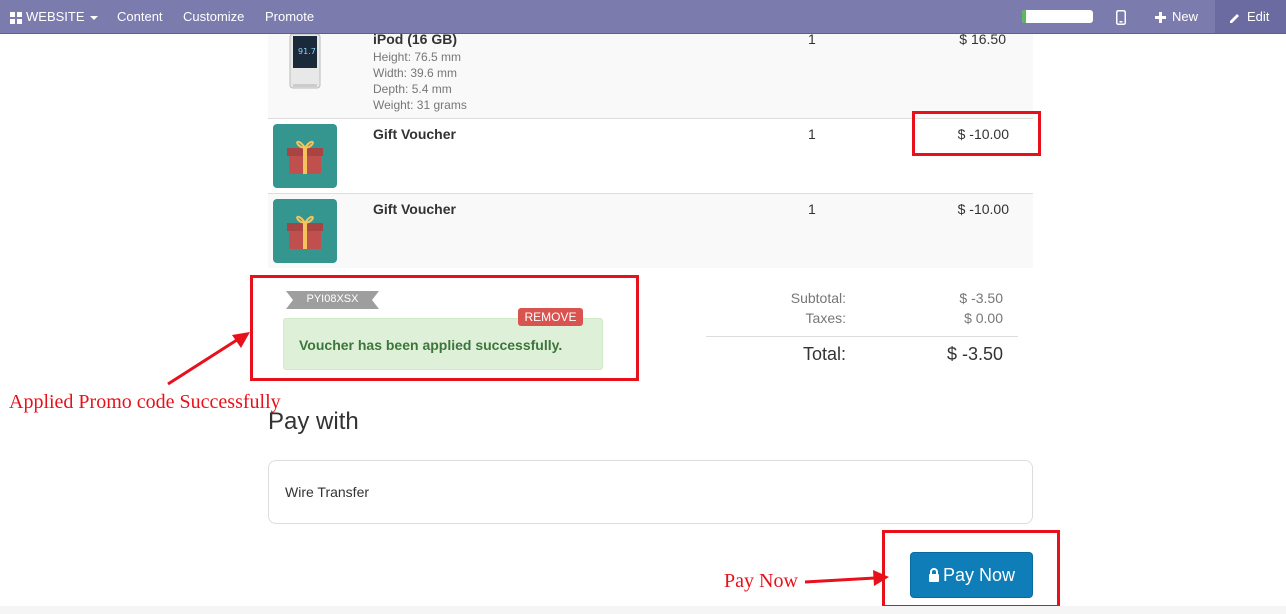  Describe the element at coordinates (981, 298) in the screenshot. I see `subtotal-value: $ -3.50` at that location.